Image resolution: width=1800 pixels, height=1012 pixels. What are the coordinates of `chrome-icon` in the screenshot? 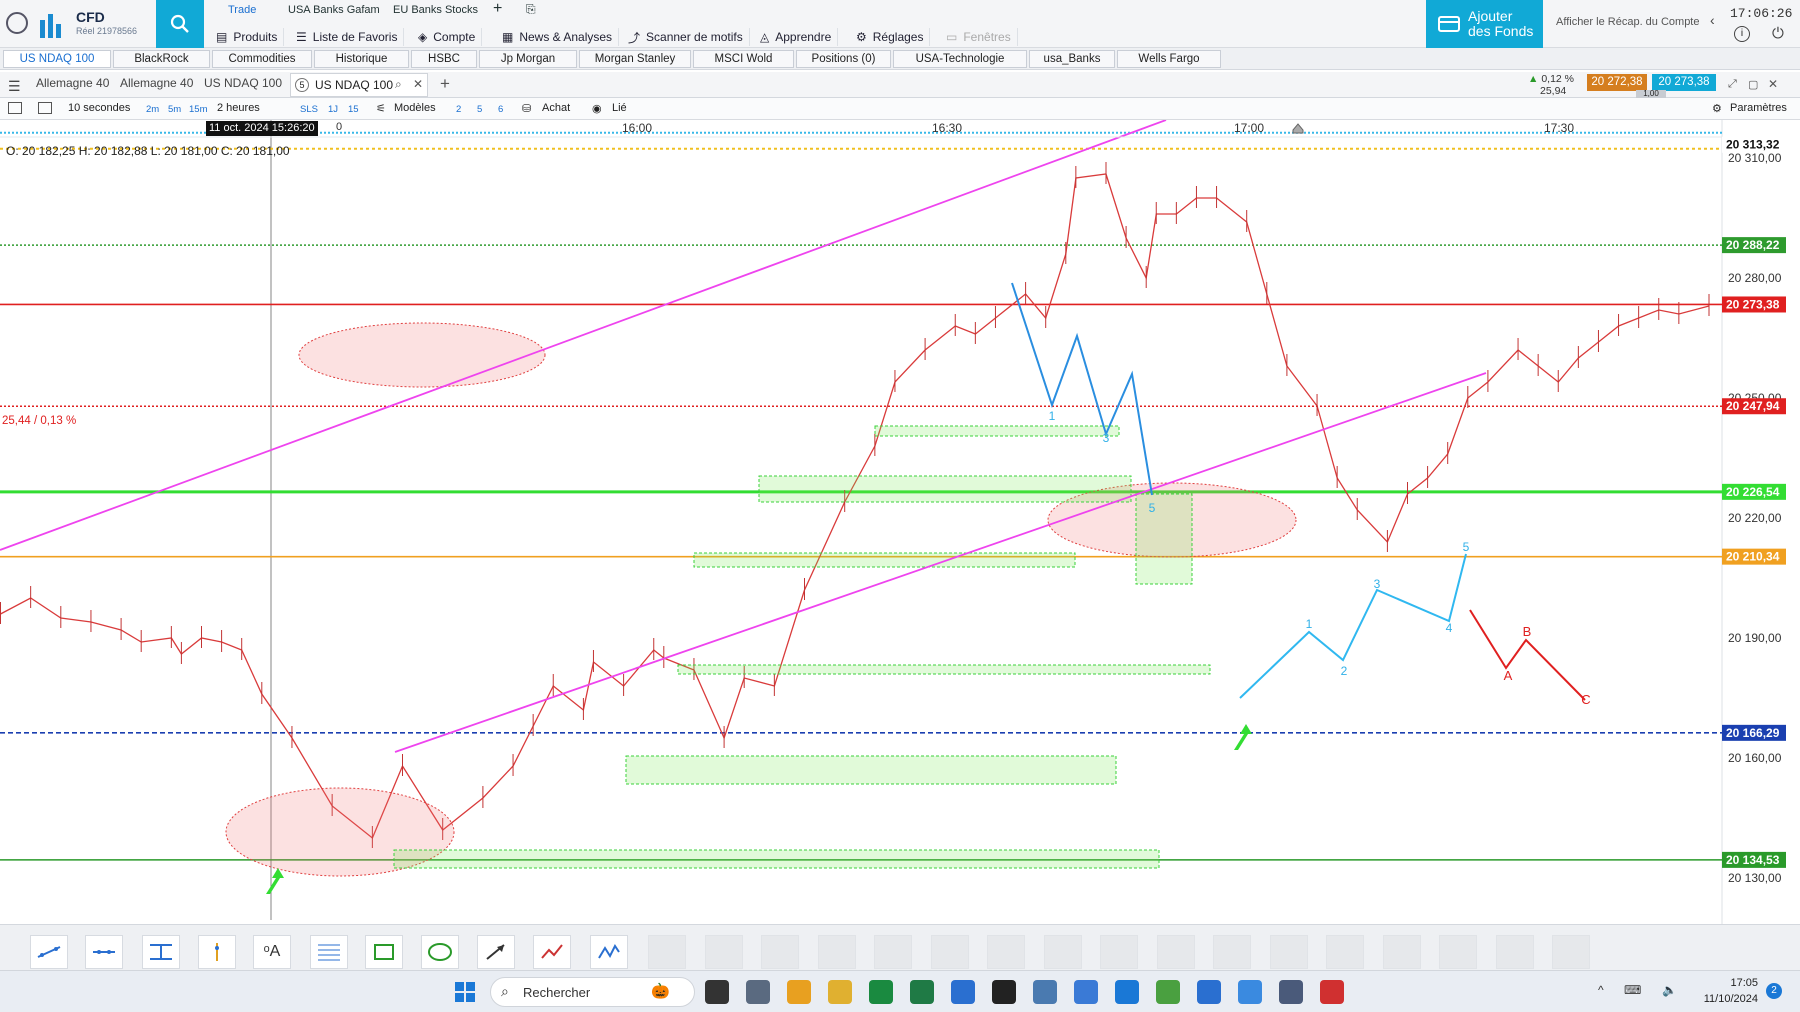 It's located at (799, 992).